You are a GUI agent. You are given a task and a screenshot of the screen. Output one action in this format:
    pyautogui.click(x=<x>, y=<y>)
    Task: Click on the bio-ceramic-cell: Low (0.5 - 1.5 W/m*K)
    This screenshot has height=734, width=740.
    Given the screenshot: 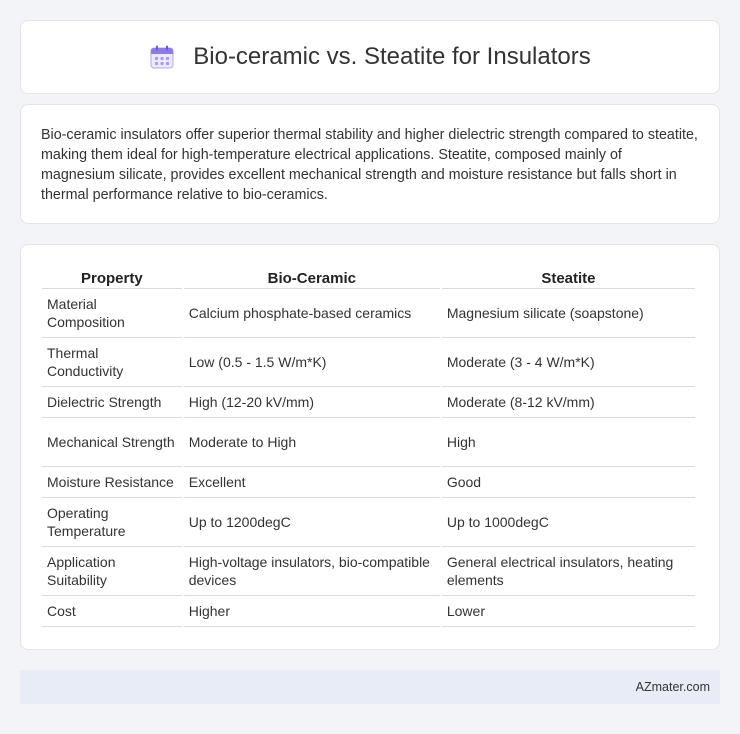 What is the action you would take?
    pyautogui.click(x=311, y=362)
    